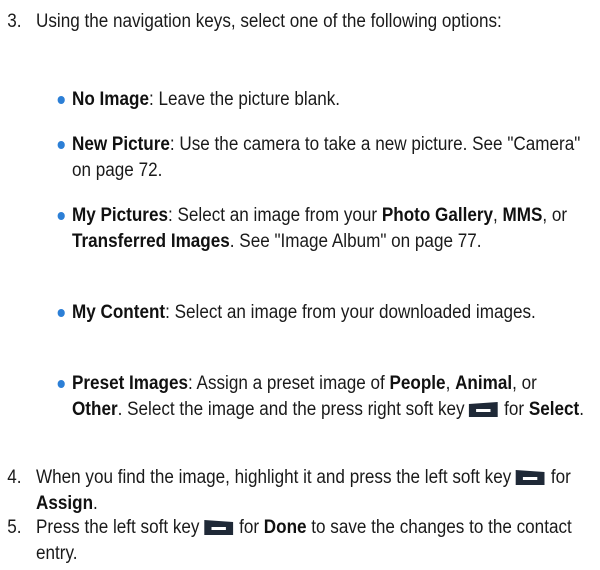 The width and height of the screenshot is (600, 570). What do you see at coordinates (14, 477) in the screenshot?
I see `step-number: 4.` at bounding box center [14, 477].